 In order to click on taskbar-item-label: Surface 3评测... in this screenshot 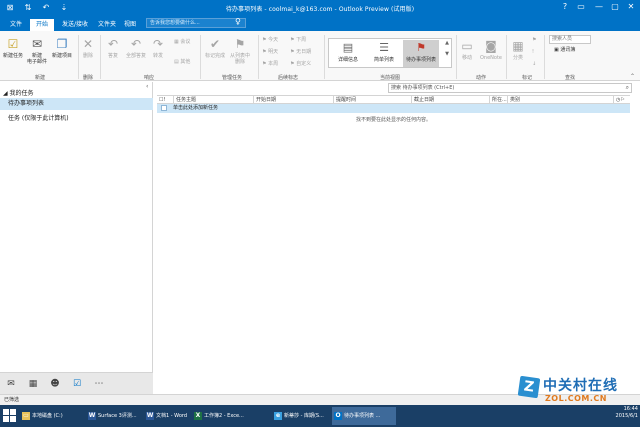, I will do `click(117, 416)`.